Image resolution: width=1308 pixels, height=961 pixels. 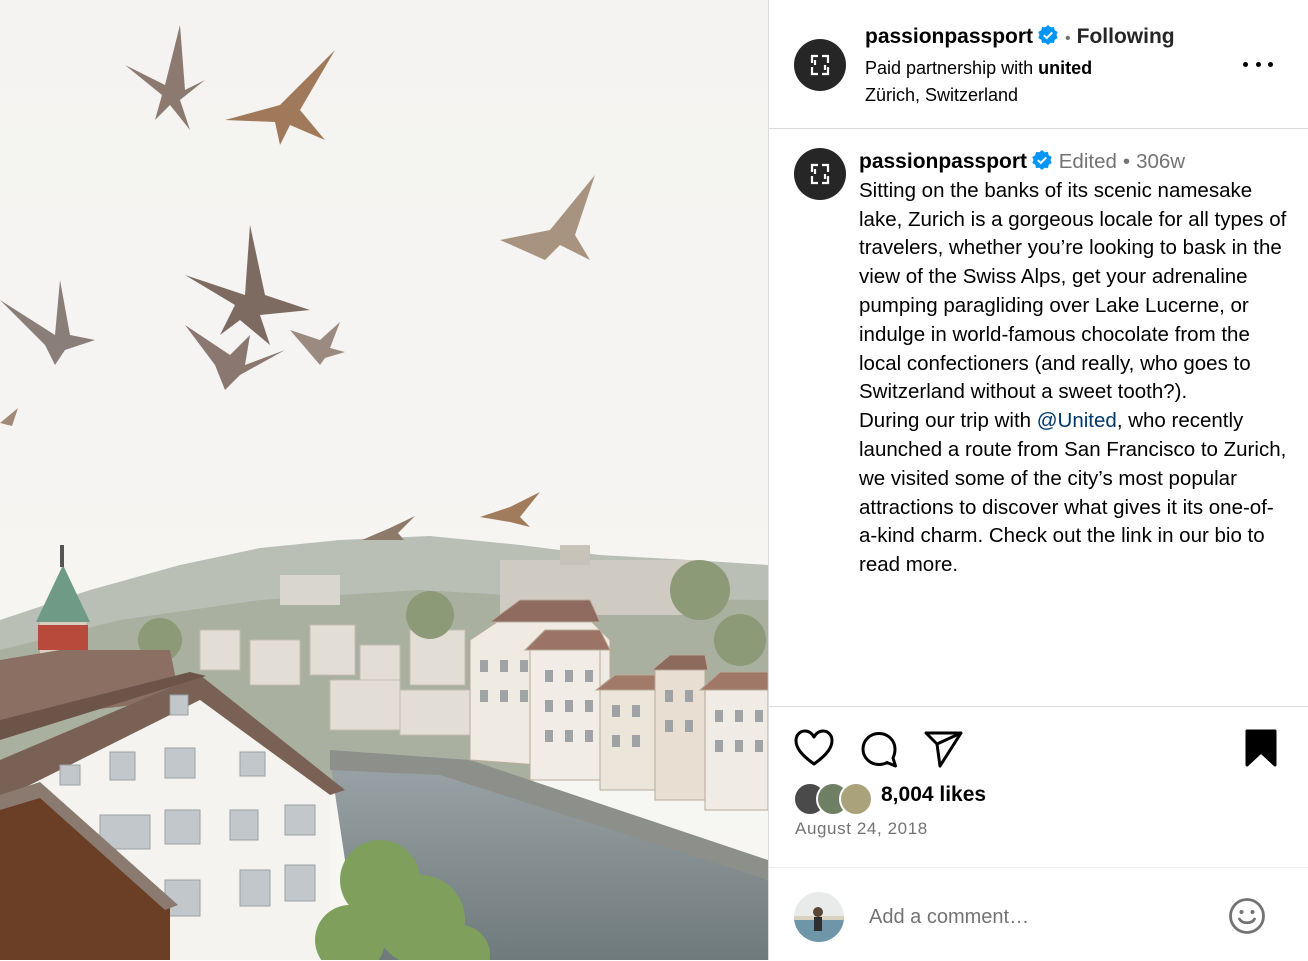 What do you see at coordinates (856, 799) in the screenshot?
I see `liker-avatar` at bounding box center [856, 799].